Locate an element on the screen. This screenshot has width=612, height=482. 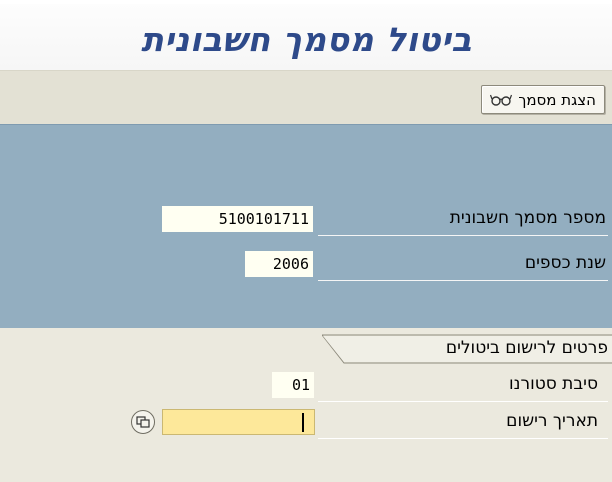
doc-number-label: מספר מסמך חשבונית is located at coordinates (527, 218).